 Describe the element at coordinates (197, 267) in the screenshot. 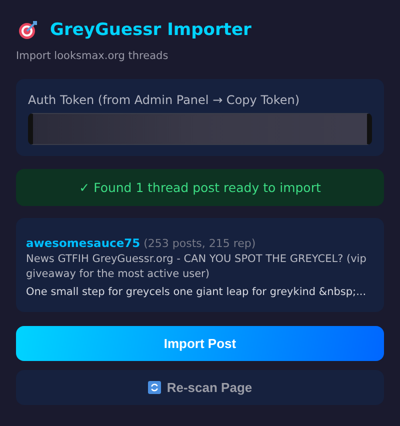

I see `post-title: News GTFIH GreyGuessr.org - CAN YOU SPOT THE GREYCEL? (vip giveaway for the most active user)` at that location.